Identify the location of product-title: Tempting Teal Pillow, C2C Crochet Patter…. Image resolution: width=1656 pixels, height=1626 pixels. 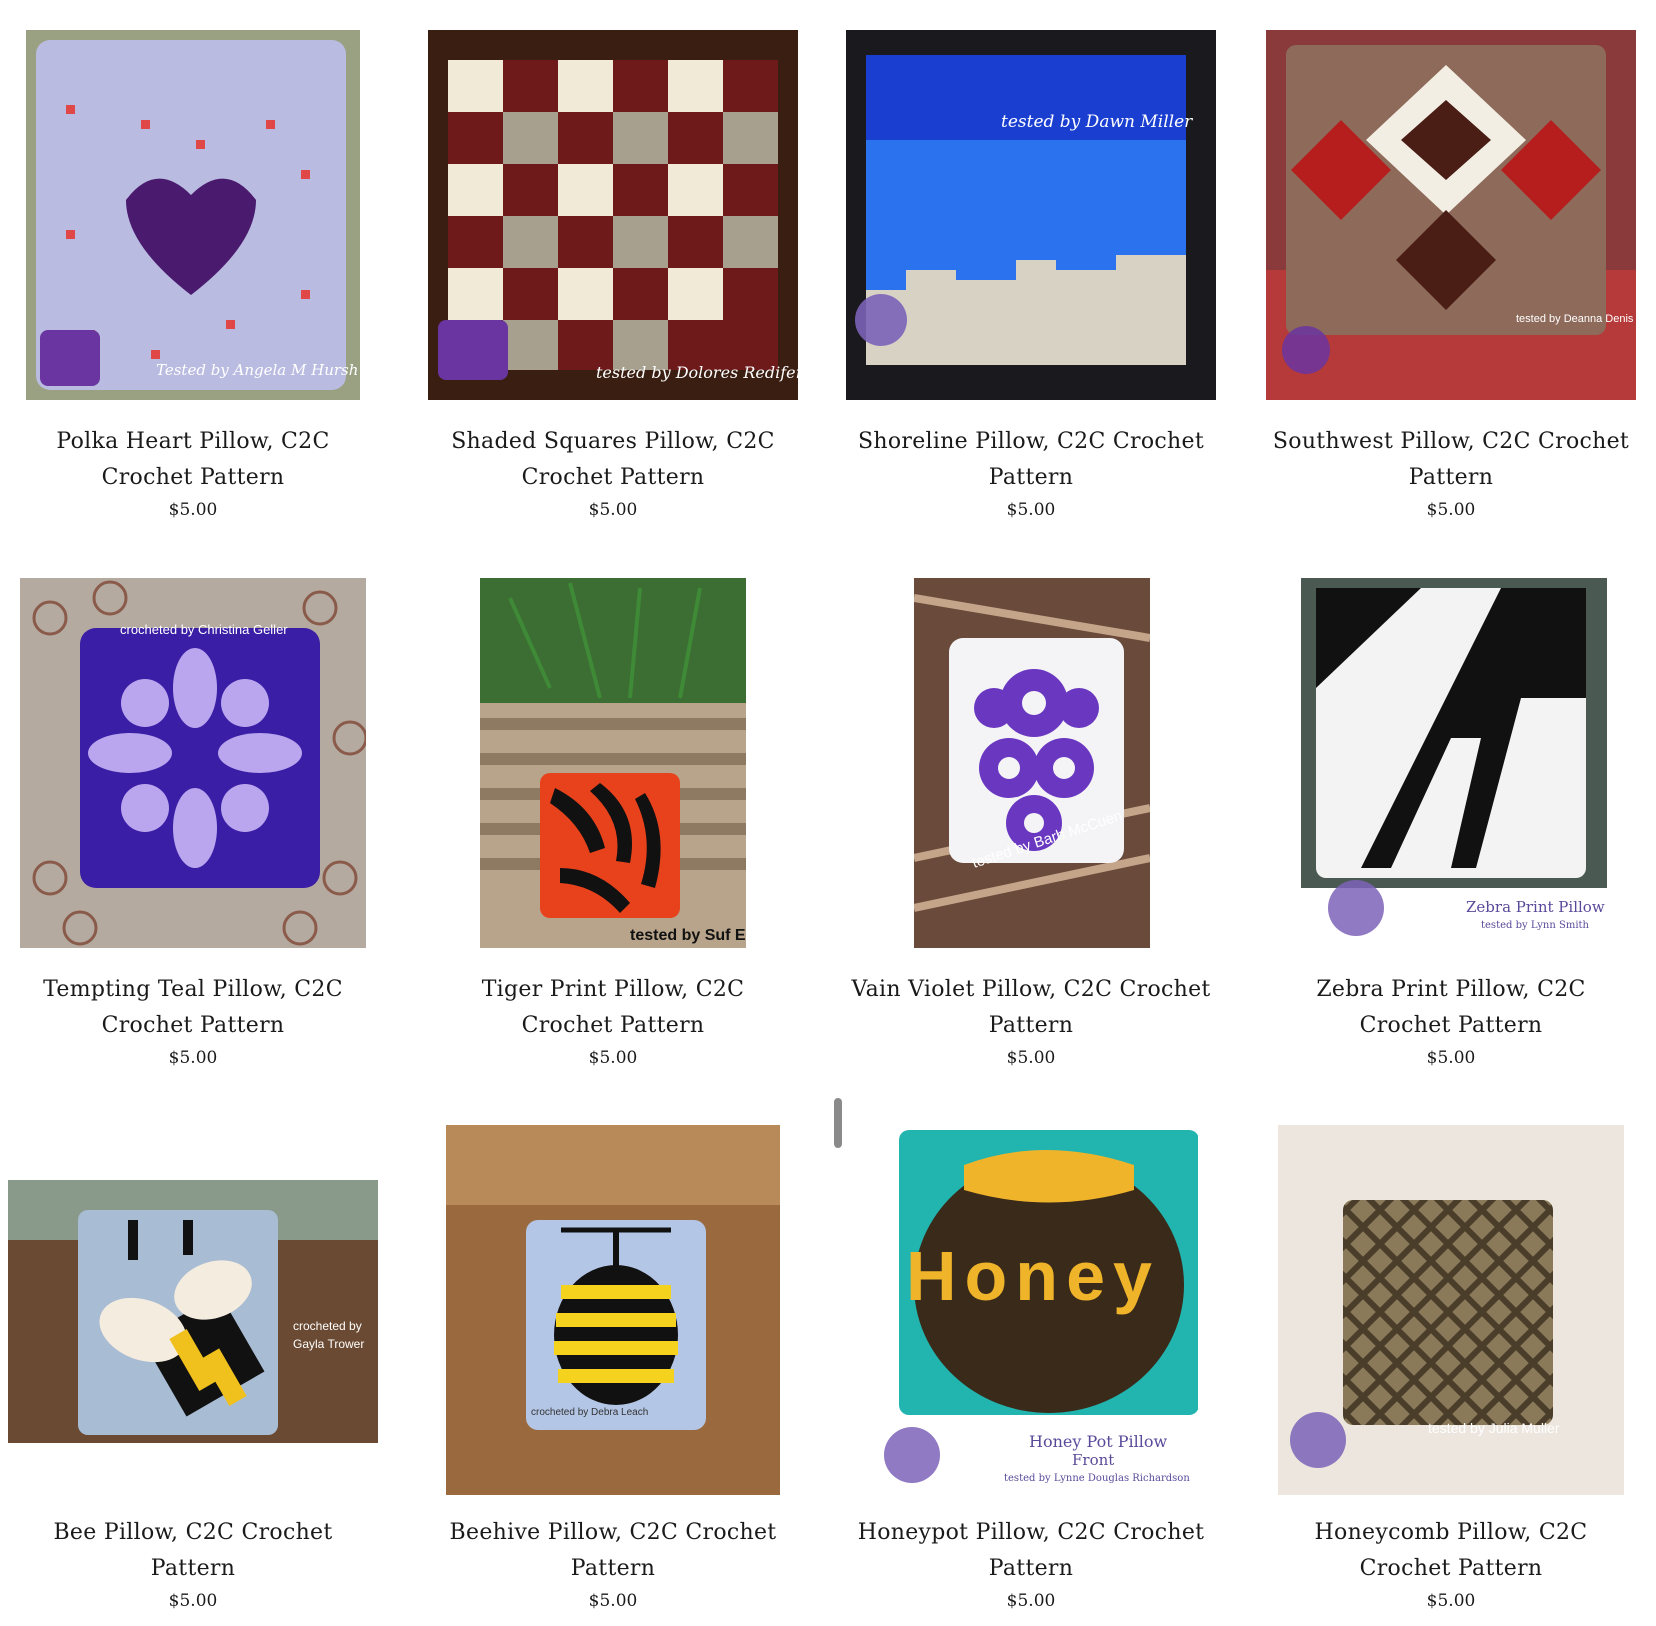
(193, 1008).